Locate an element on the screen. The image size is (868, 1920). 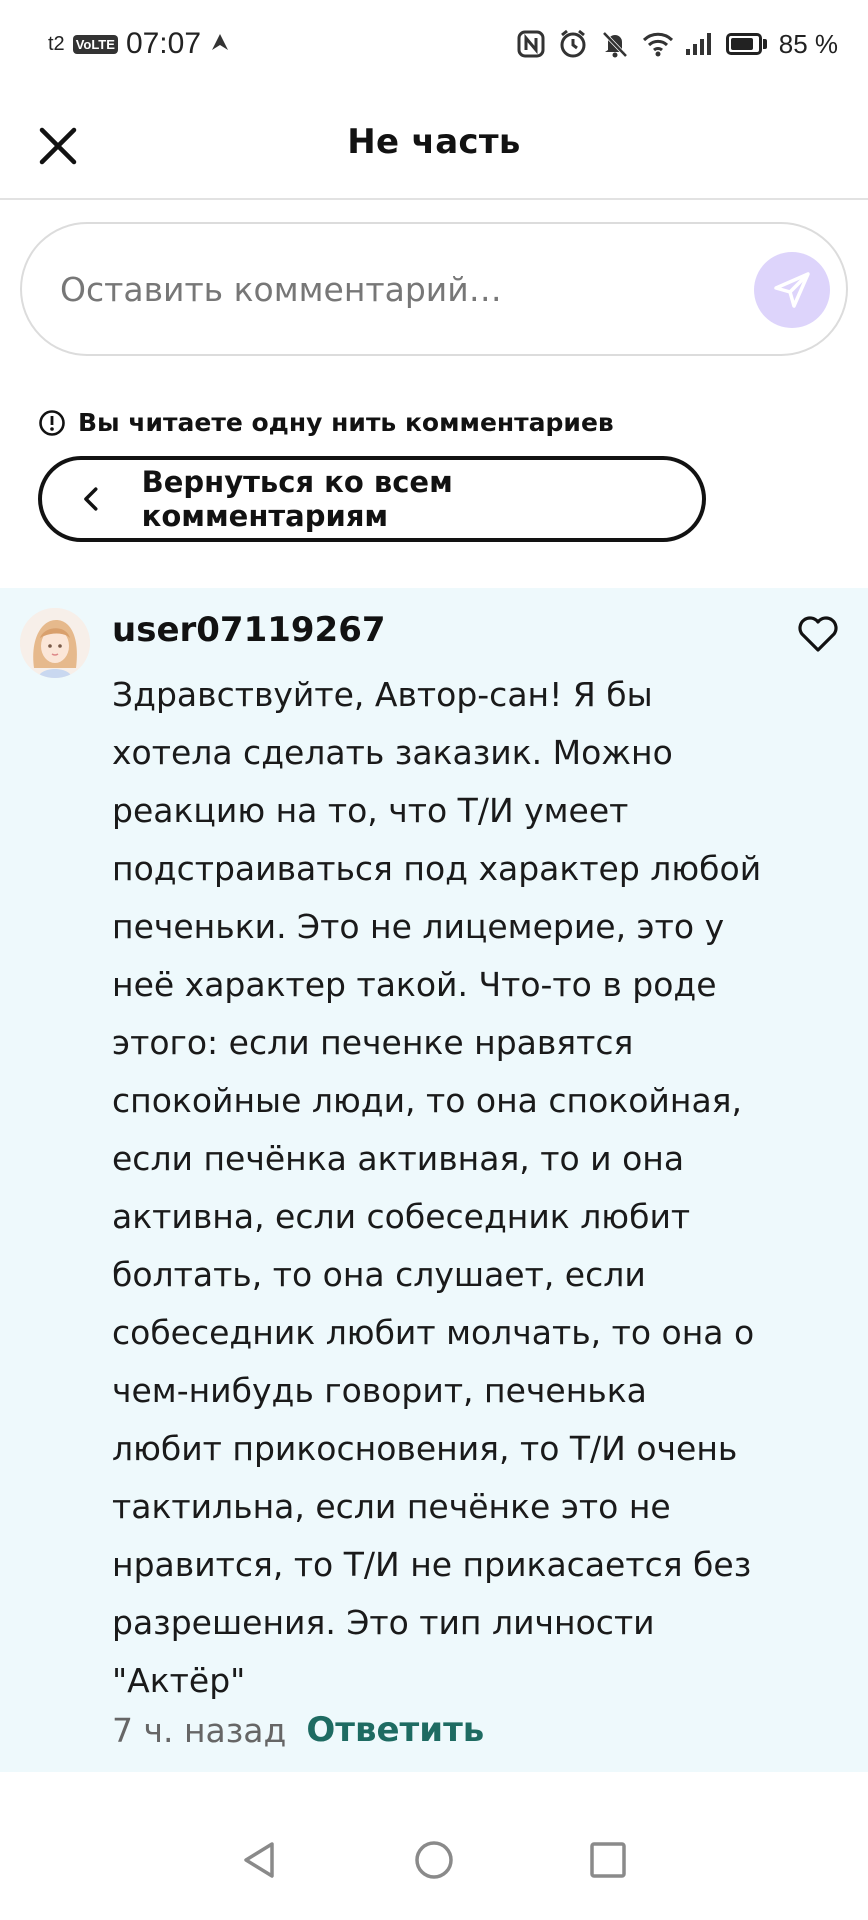
signal-icon is located at coordinates (699, 44).